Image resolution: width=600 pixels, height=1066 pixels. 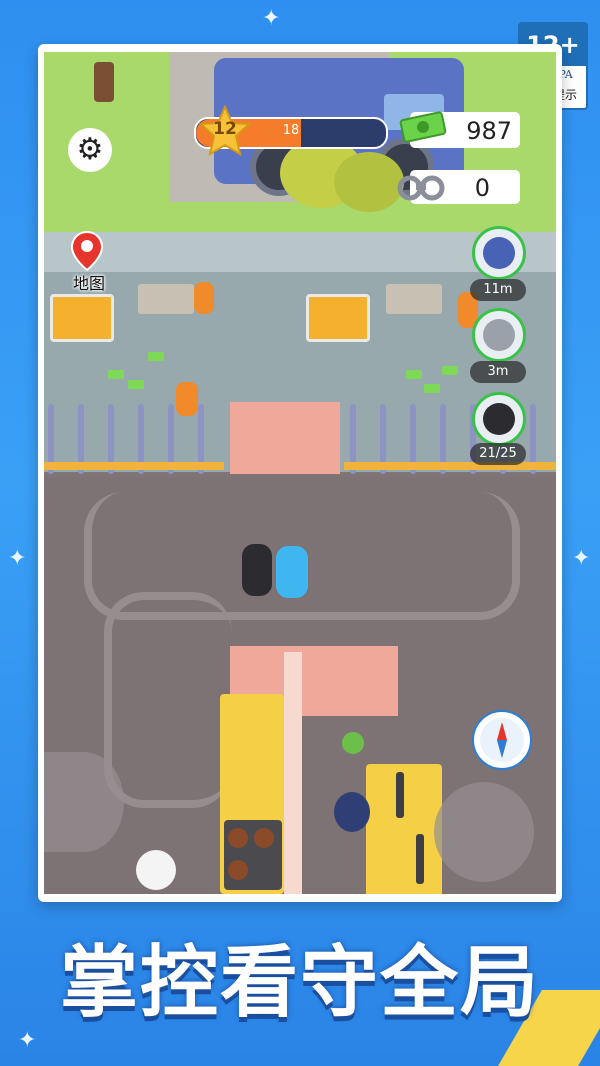 What do you see at coordinates (293, 773) in the screenshot?
I see `room-wall` at bounding box center [293, 773].